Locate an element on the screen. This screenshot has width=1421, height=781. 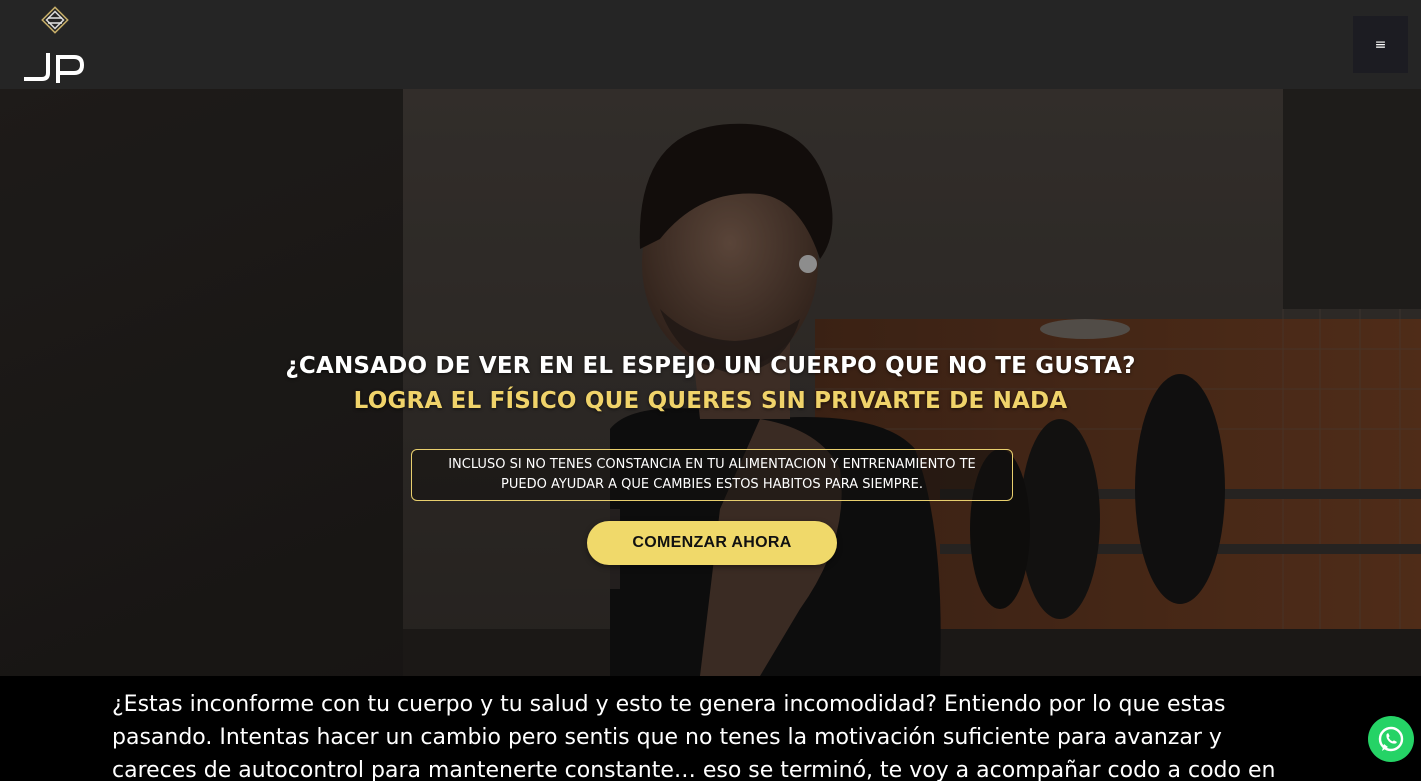
menu-button: ≡ is located at coordinates (1380, 44).